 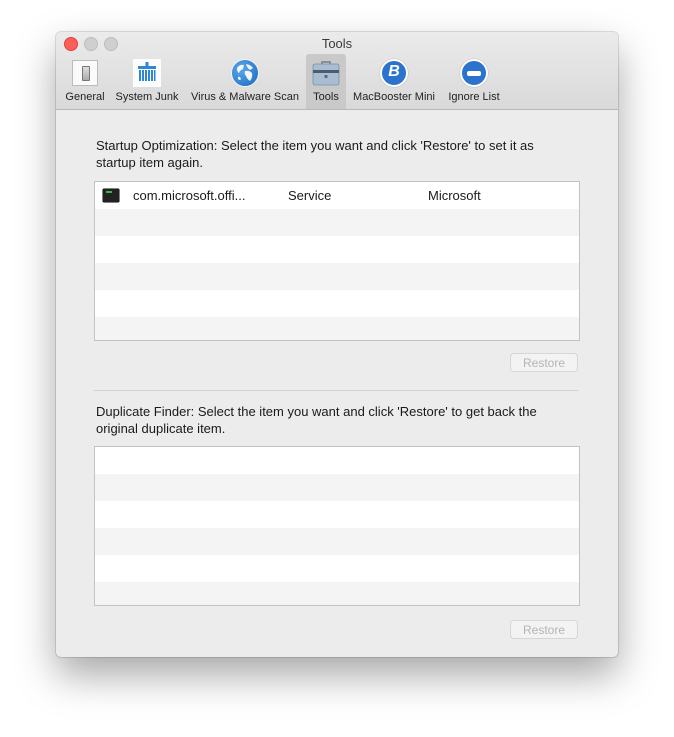 I want to click on minus-circle-icon, so click(x=474, y=73).